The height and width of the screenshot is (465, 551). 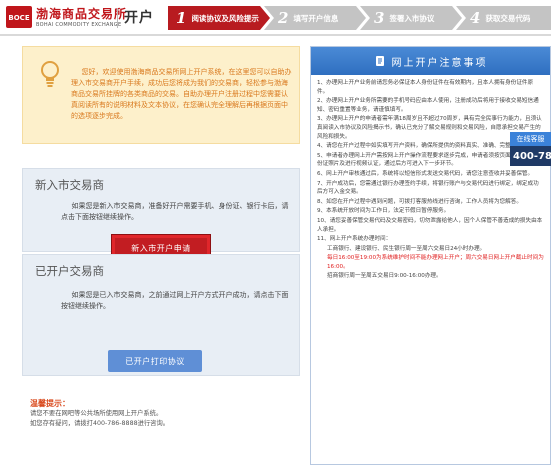 What do you see at coordinates (225, 18) in the screenshot?
I see `step-label: 阅读协议及风险提示` at bounding box center [225, 18].